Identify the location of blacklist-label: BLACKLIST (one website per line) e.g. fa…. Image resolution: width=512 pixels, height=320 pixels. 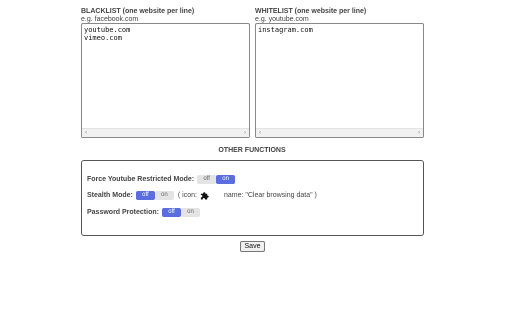
(137, 16).